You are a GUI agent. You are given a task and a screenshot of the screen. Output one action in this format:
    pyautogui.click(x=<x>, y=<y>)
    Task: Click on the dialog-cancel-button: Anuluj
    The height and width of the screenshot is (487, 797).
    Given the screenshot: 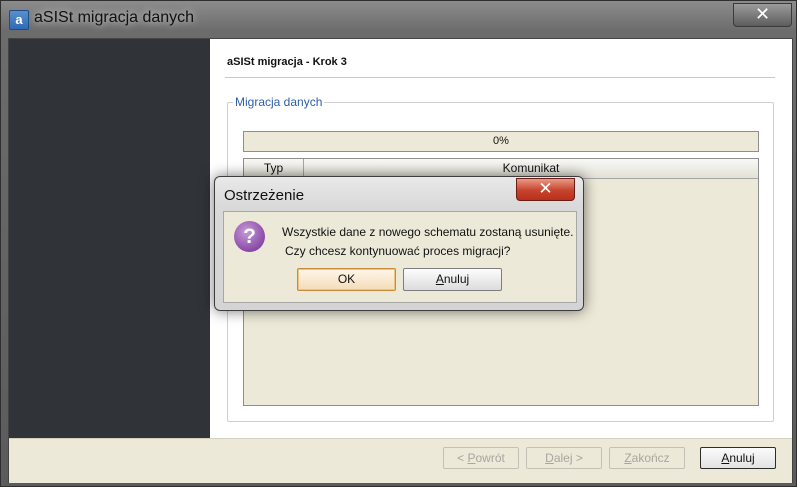 What is the action you would take?
    pyautogui.click(x=452, y=279)
    